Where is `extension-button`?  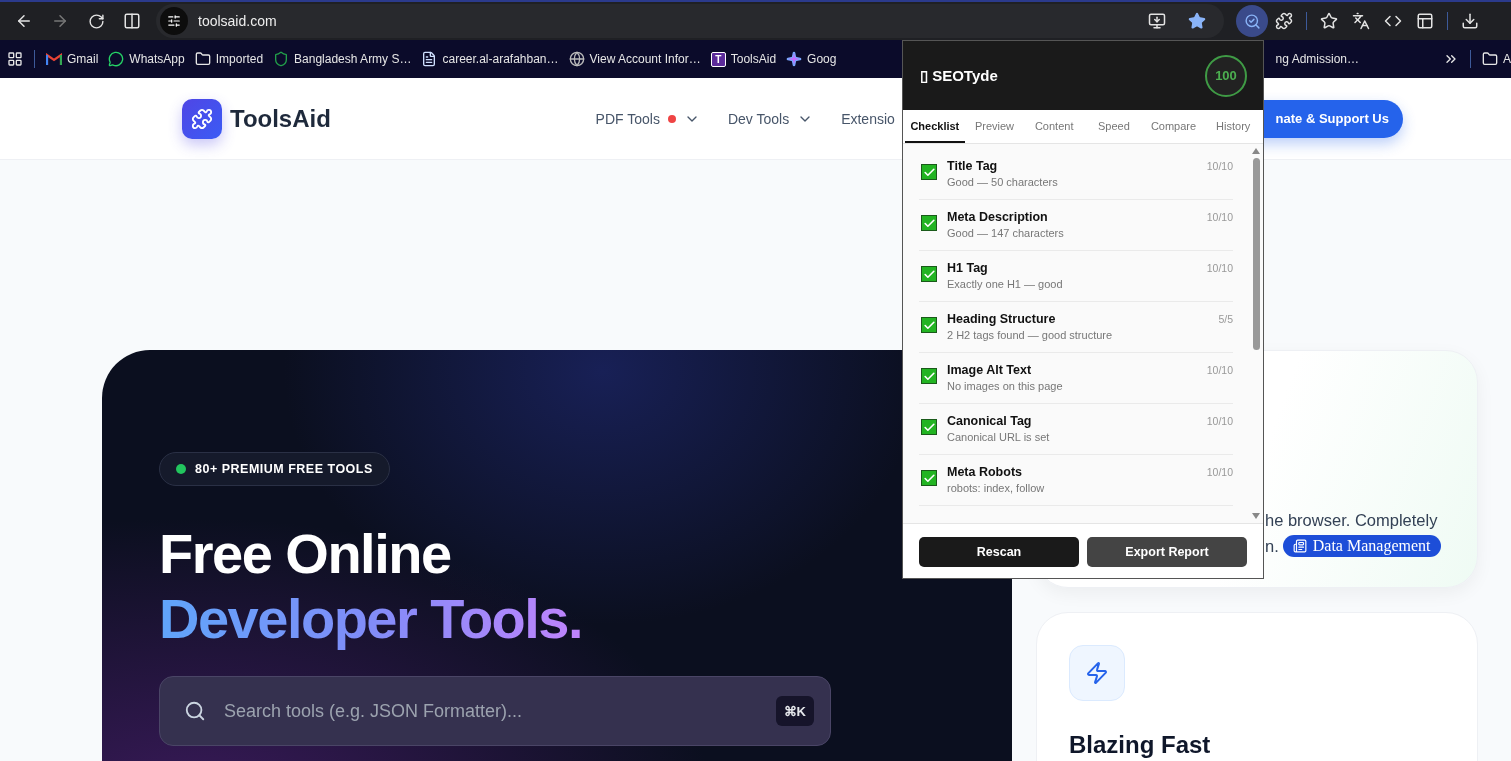 extension-button is located at coordinates (1252, 21).